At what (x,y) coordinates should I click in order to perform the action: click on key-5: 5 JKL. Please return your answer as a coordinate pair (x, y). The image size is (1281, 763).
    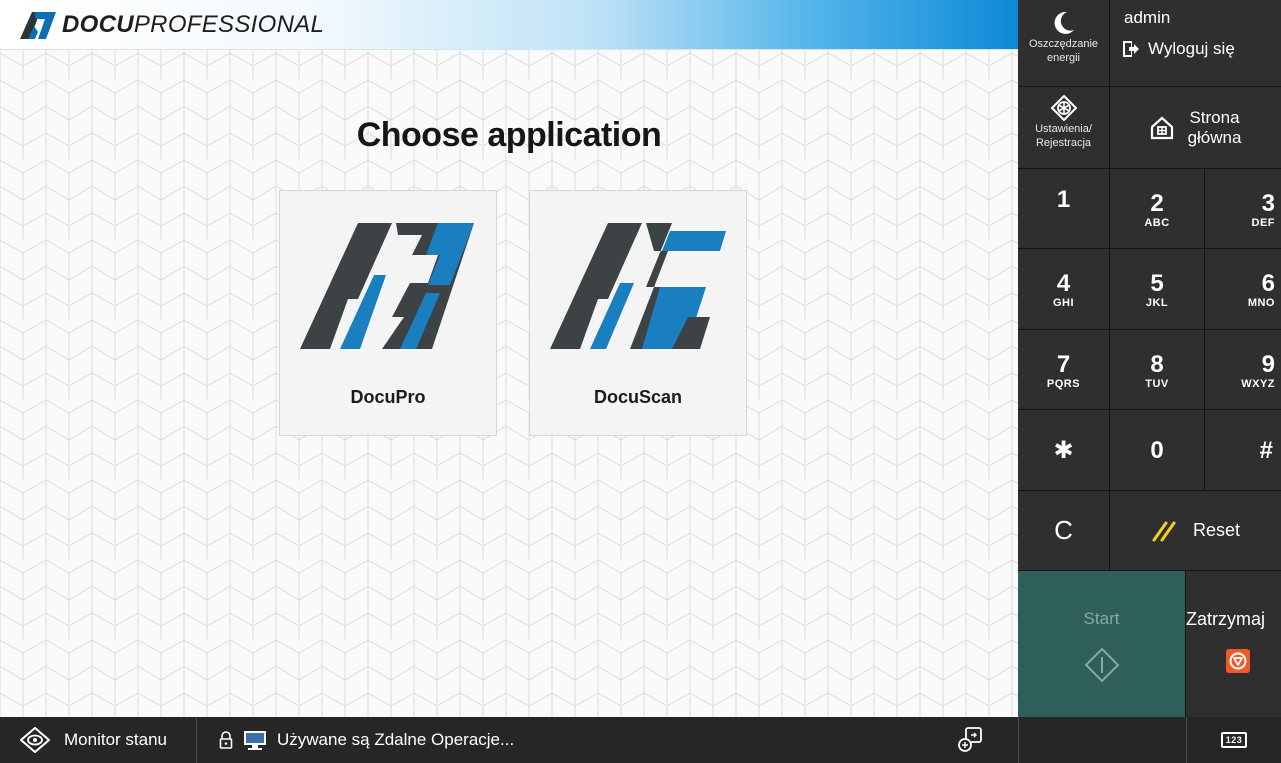
    Looking at the image, I should click on (1157, 289).